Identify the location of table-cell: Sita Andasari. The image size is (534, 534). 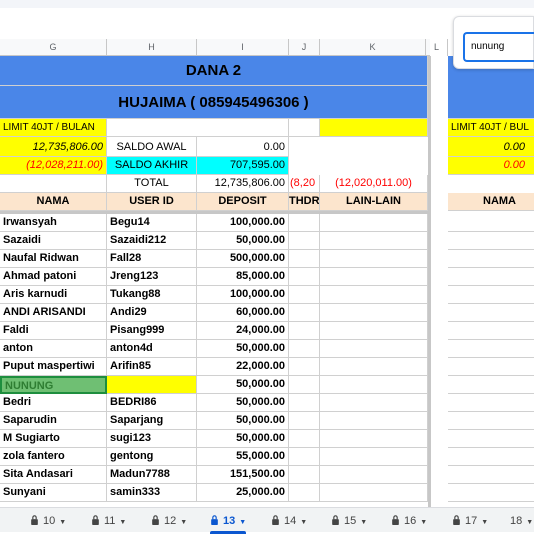
(53, 475).